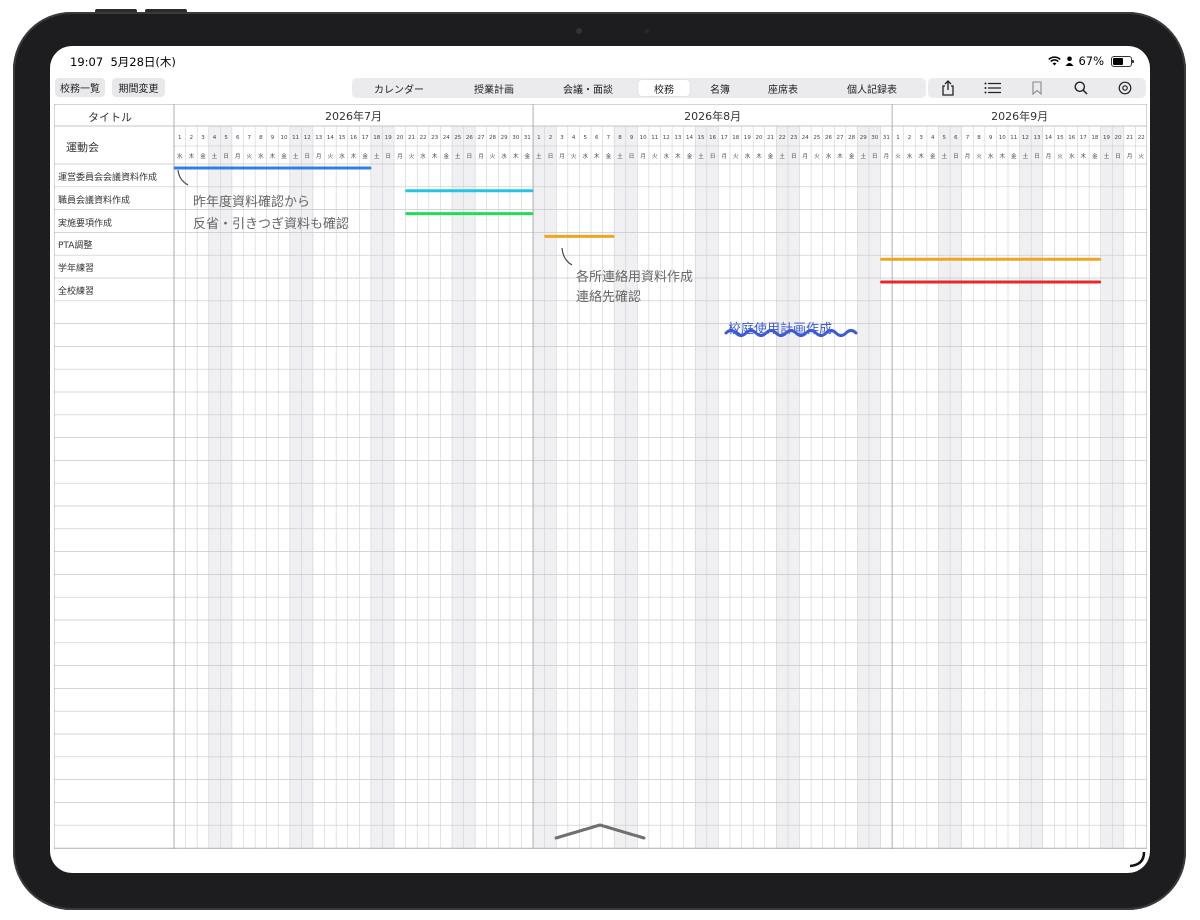  What do you see at coordinates (539, 138) in the screenshot?
I see `day-number: 1` at bounding box center [539, 138].